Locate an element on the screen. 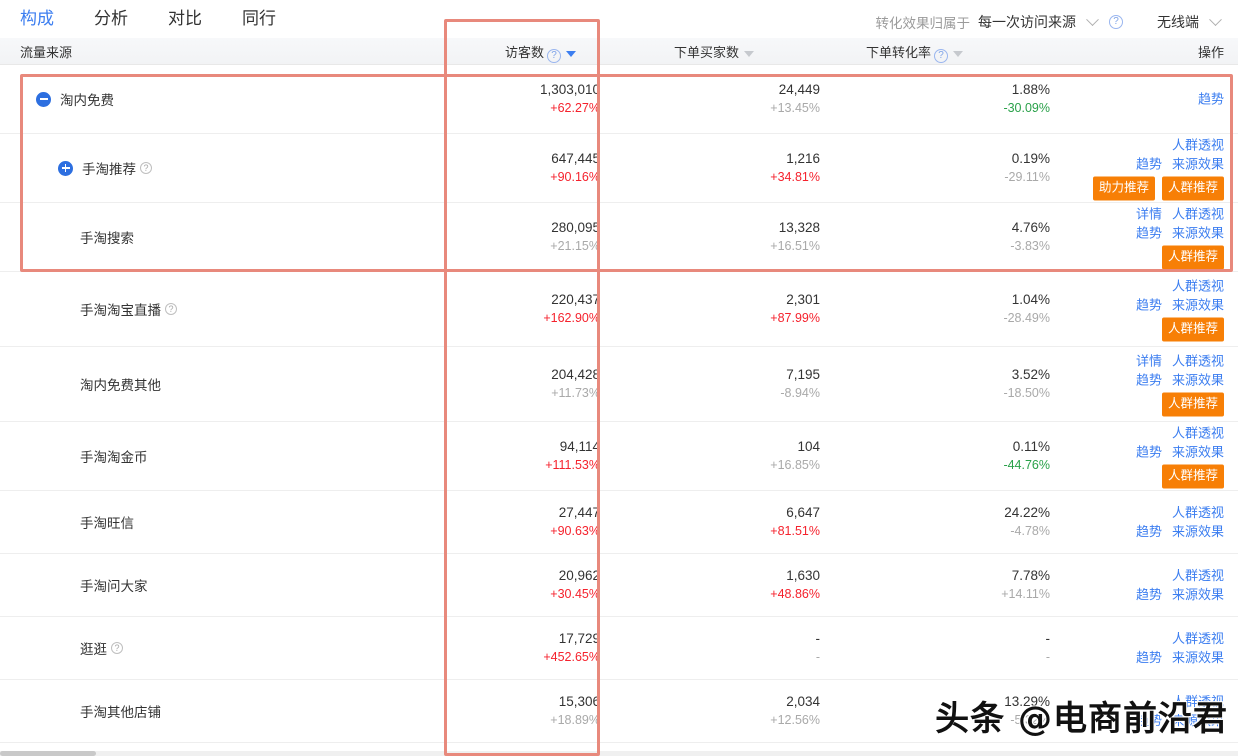 This screenshot has height=756, width=1238. metric-visitors: 204,428 +11.73% is located at coordinates (522, 384).